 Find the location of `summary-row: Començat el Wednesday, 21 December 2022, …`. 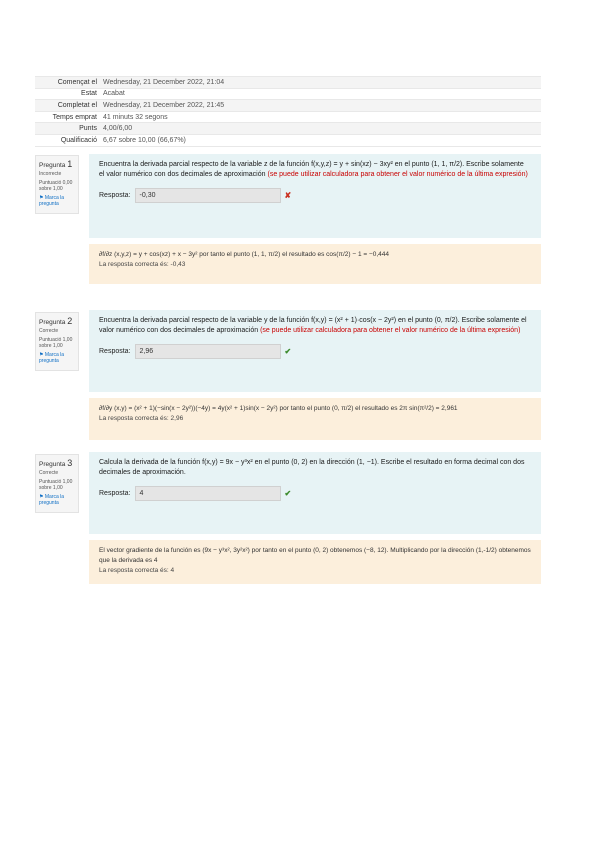

summary-row: Començat el Wednesday, 21 December 2022, … is located at coordinates (288, 82).